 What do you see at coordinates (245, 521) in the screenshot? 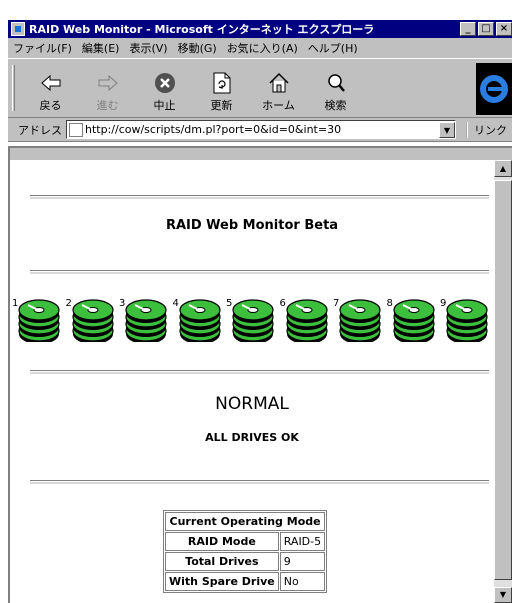
I see `table-header: Current Operating Mode` at bounding box center [245, 521].